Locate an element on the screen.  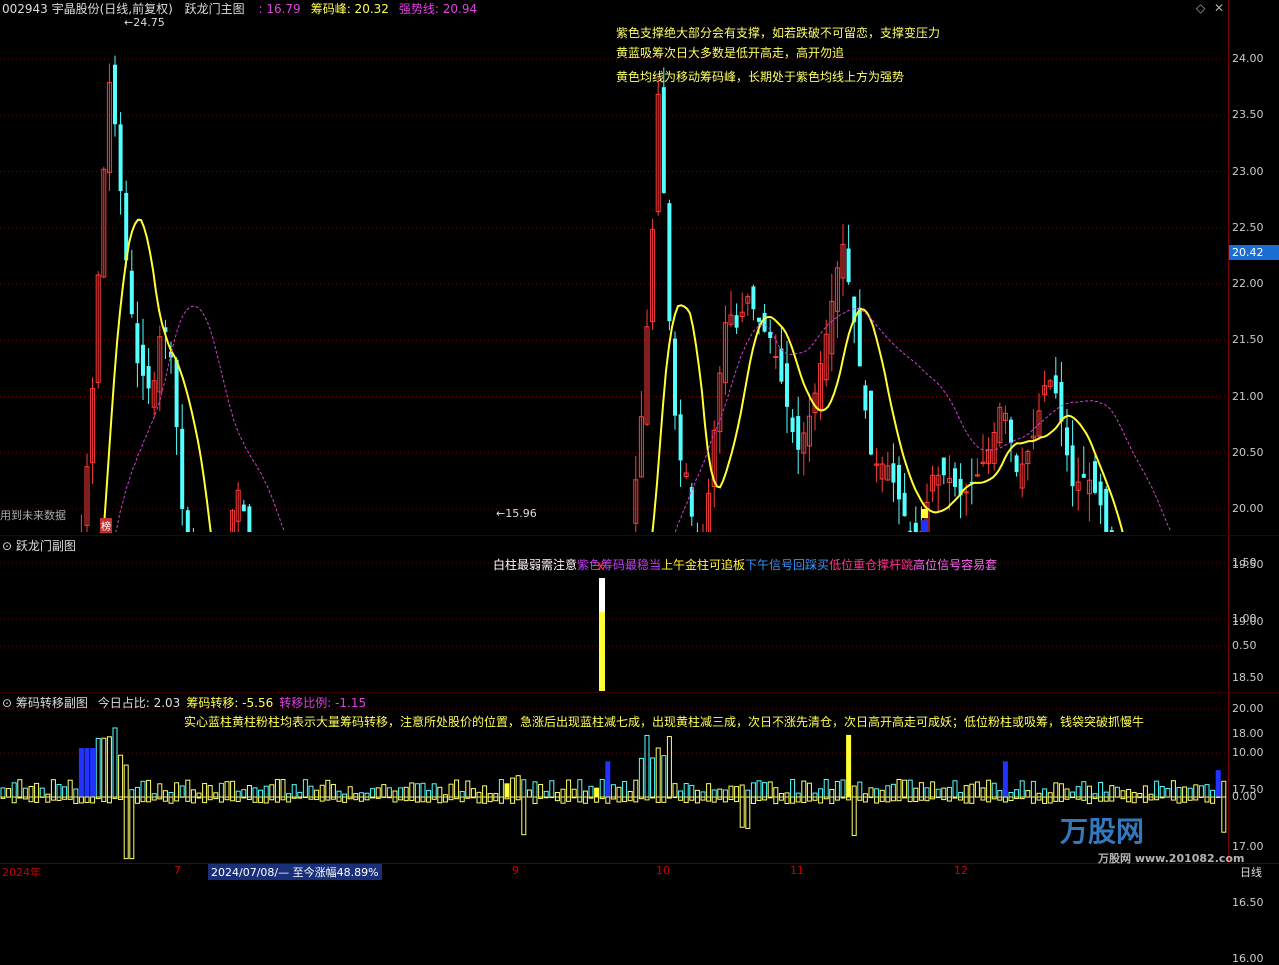
watermark-text: 万股网 www.201082.com is located at coordinates (1171, 858).